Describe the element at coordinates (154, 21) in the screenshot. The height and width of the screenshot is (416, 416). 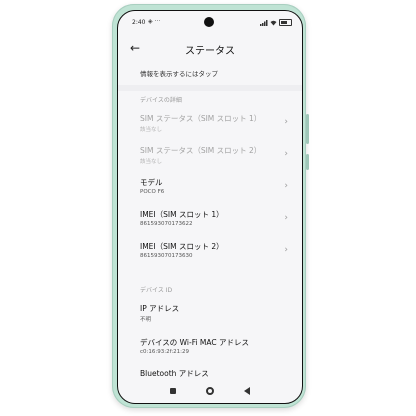
I see `notification-icons: ◈ ···` at that location.